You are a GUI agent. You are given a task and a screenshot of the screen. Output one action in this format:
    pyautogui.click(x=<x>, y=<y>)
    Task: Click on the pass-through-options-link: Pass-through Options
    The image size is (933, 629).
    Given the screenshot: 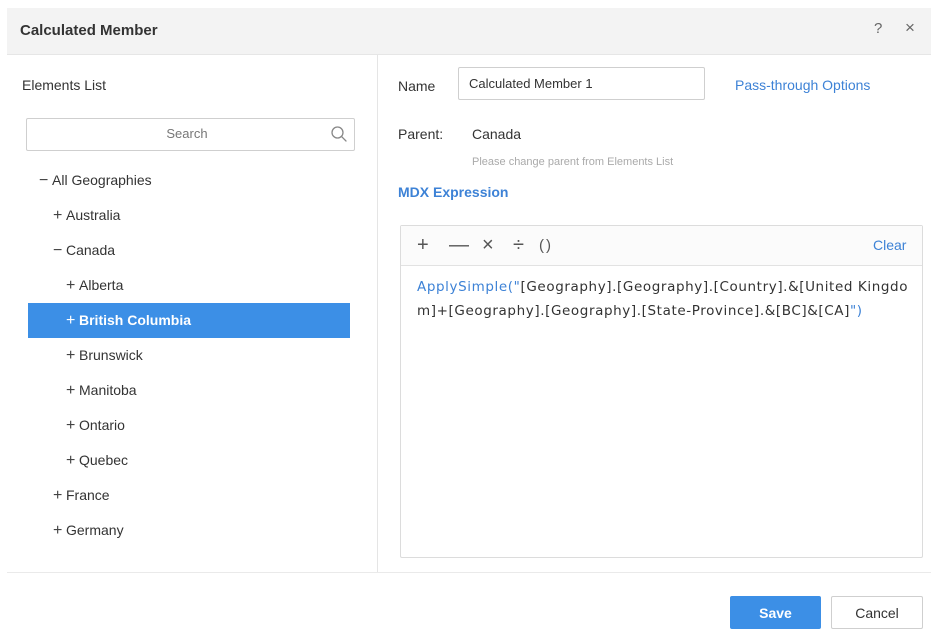 What is the action you would take?
    pyautogui.click(x=802, y=85)
    